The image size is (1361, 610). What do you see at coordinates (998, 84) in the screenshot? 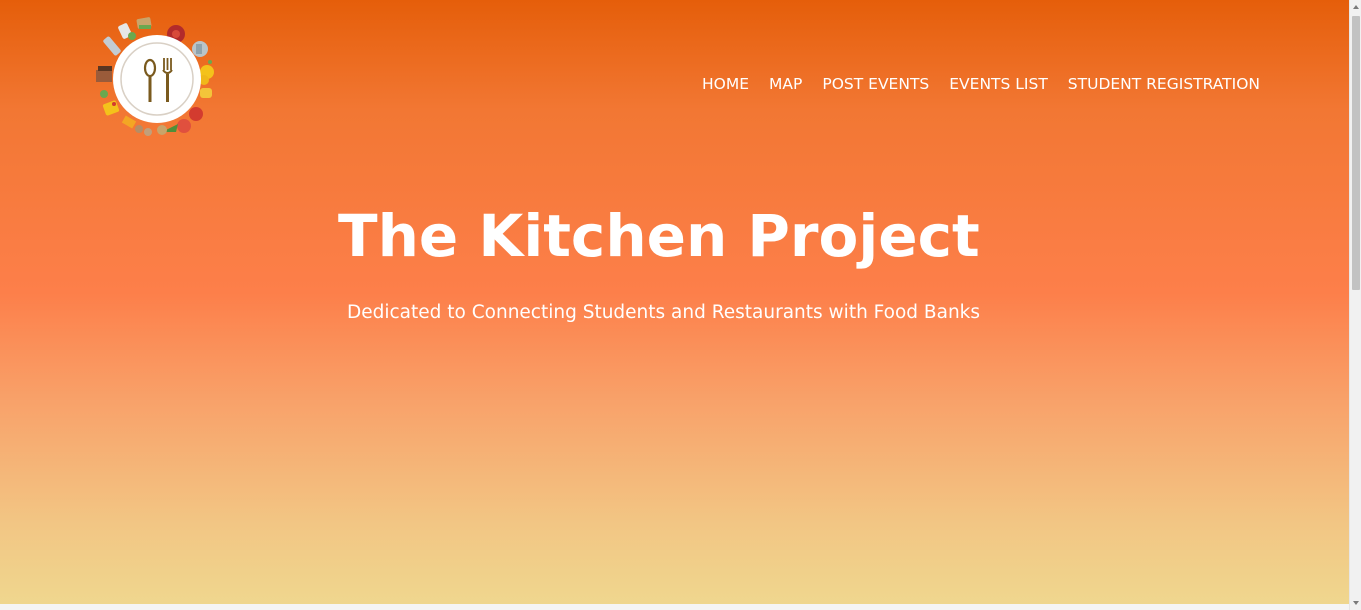
I see `nav-events-list-link: EVENTS LIST` at bounding box center [998, 84].